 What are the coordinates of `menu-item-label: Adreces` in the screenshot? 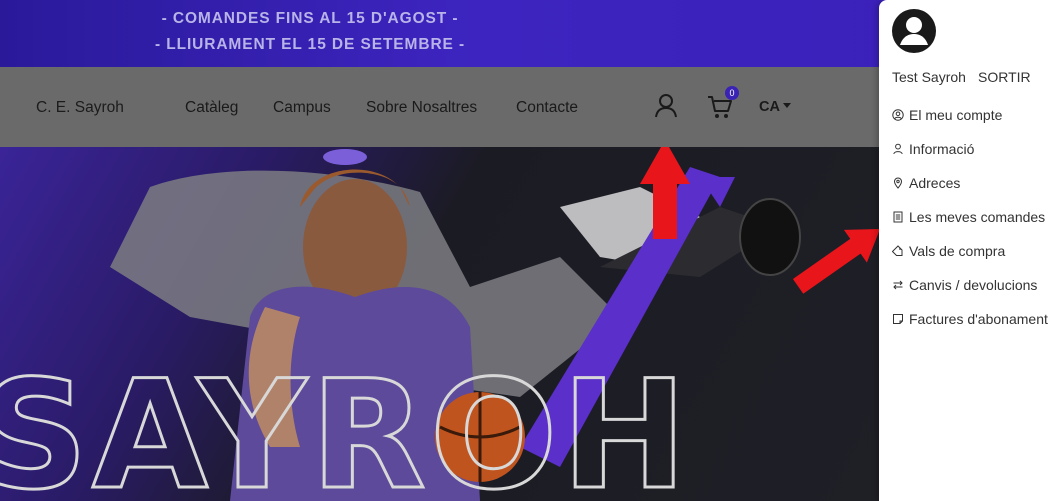 It's located at (935, 183).